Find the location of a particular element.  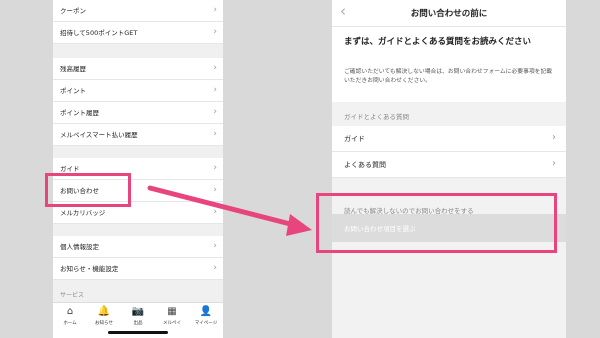

arrow-shaft is located at coordinates (224, 207).